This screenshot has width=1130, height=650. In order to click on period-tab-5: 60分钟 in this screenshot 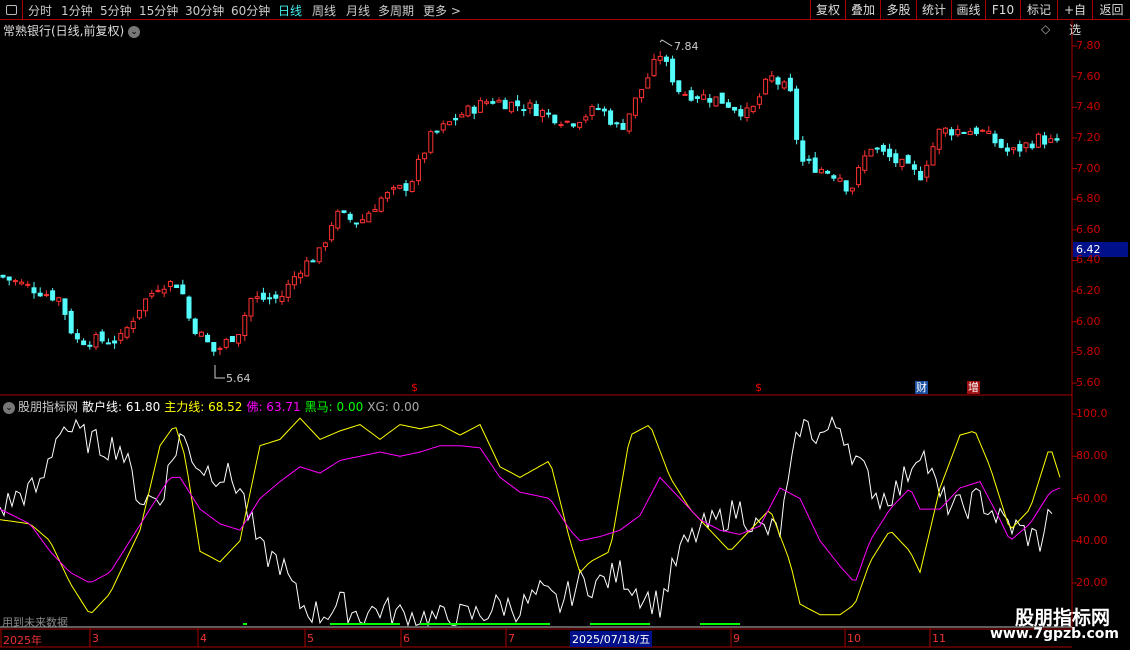, I will do `click(250, 10)`.